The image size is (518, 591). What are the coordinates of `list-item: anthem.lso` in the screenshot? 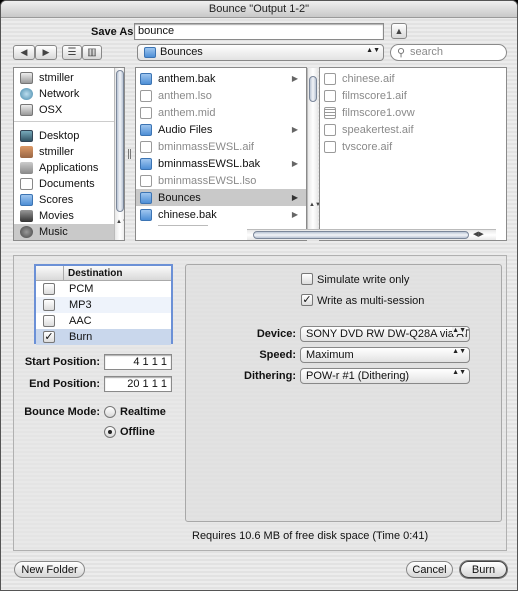 It's located at (221, 95).